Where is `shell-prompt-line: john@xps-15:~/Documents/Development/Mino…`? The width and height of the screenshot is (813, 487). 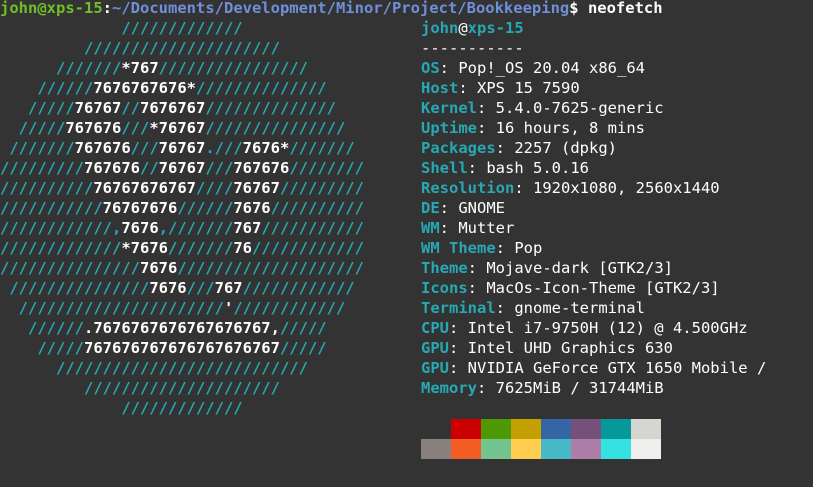 shell-prompt-line: john@xps-15:~/Documents/Development/Mino… is located at coordinates (331, 9).